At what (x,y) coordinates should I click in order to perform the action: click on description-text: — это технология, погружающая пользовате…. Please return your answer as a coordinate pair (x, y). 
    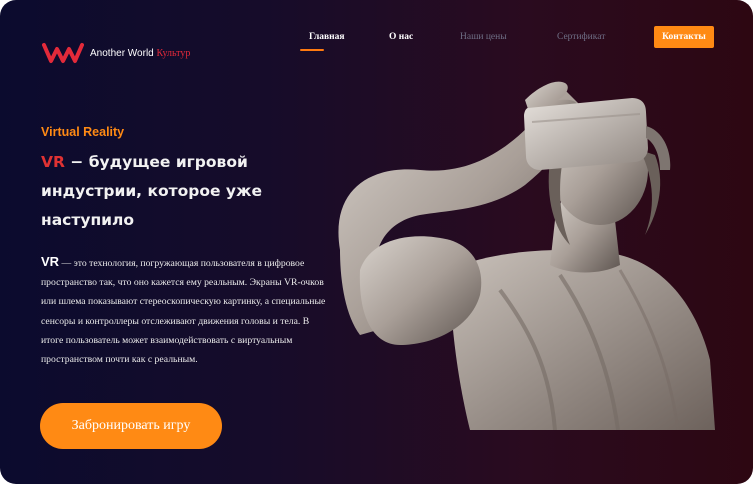
    Looking at the image, I should click on (183, 312).